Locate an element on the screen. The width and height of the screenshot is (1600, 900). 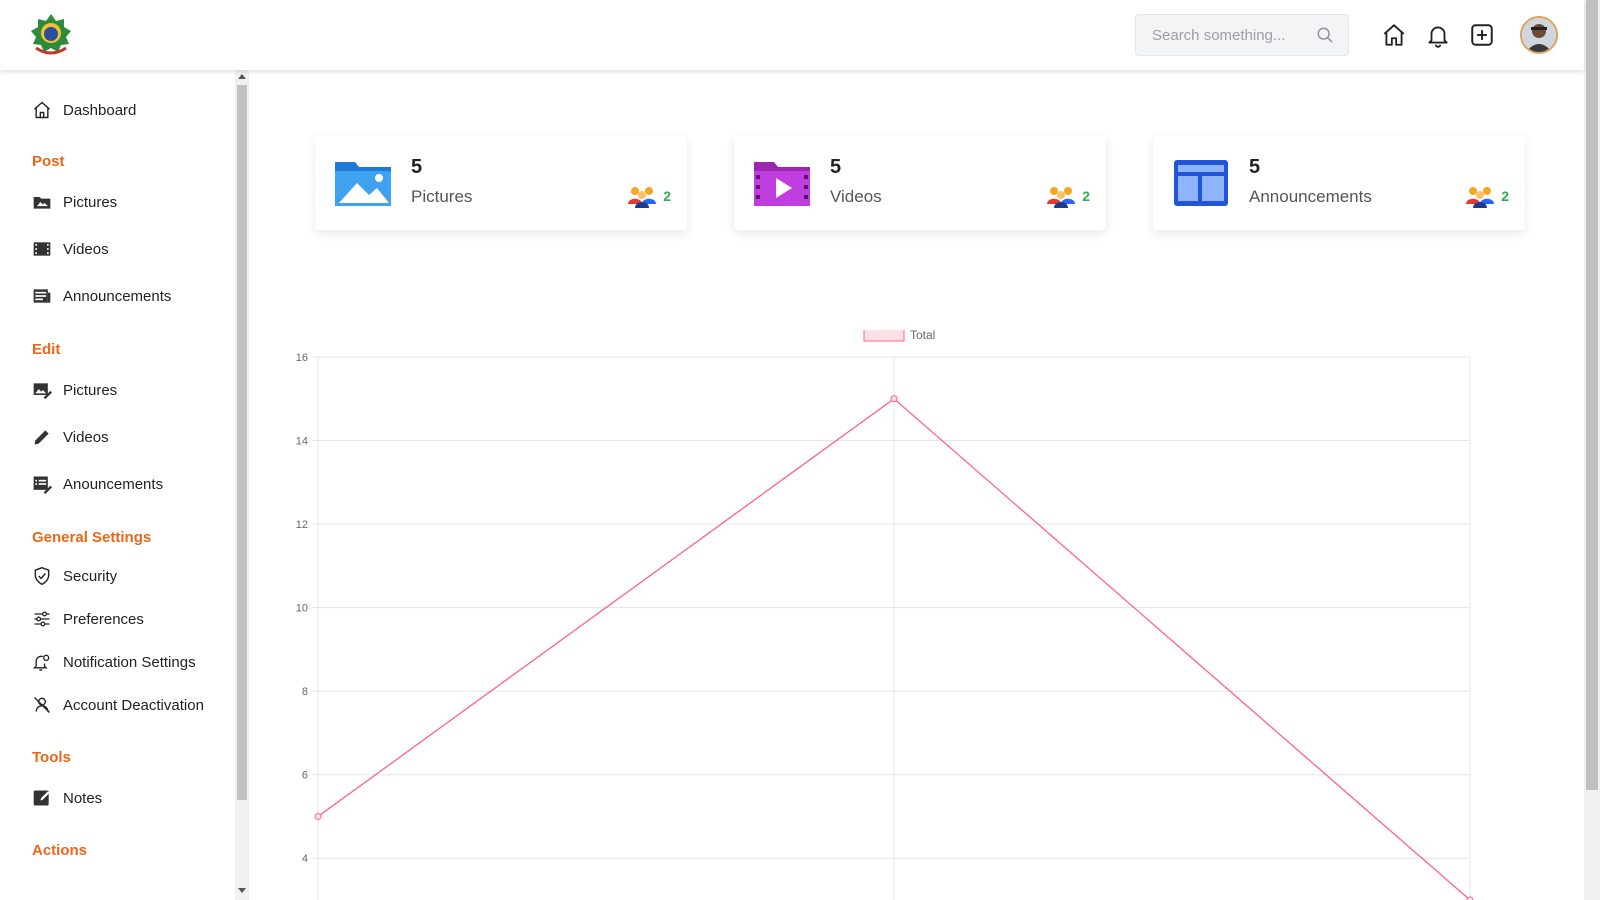
image-edit-icon is located at coordinates (42, 391).